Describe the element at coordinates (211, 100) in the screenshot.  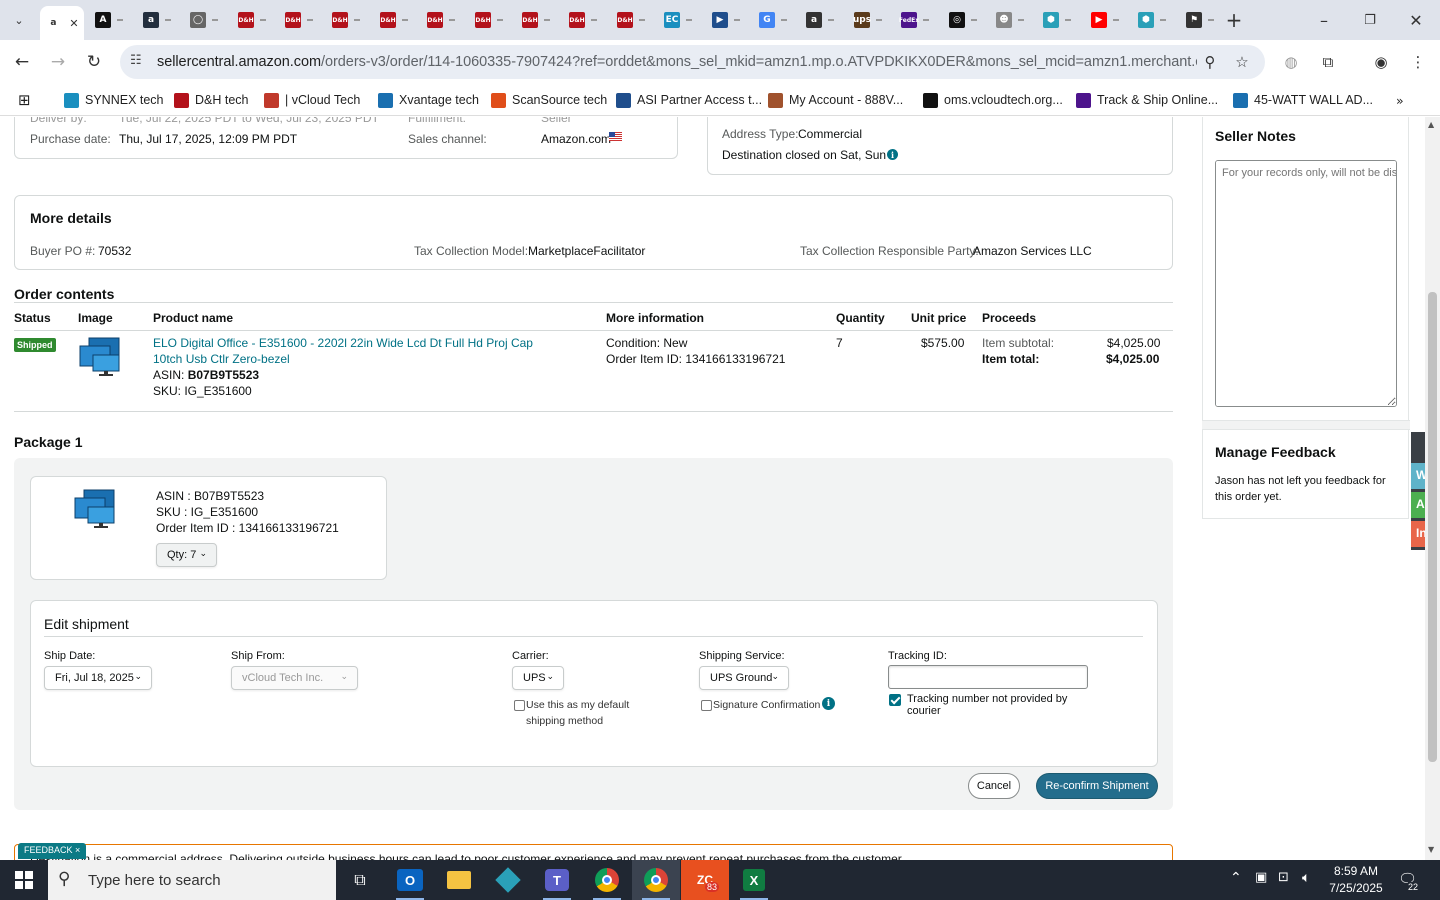
I see `bookmark-item: D&H tech` at that location.